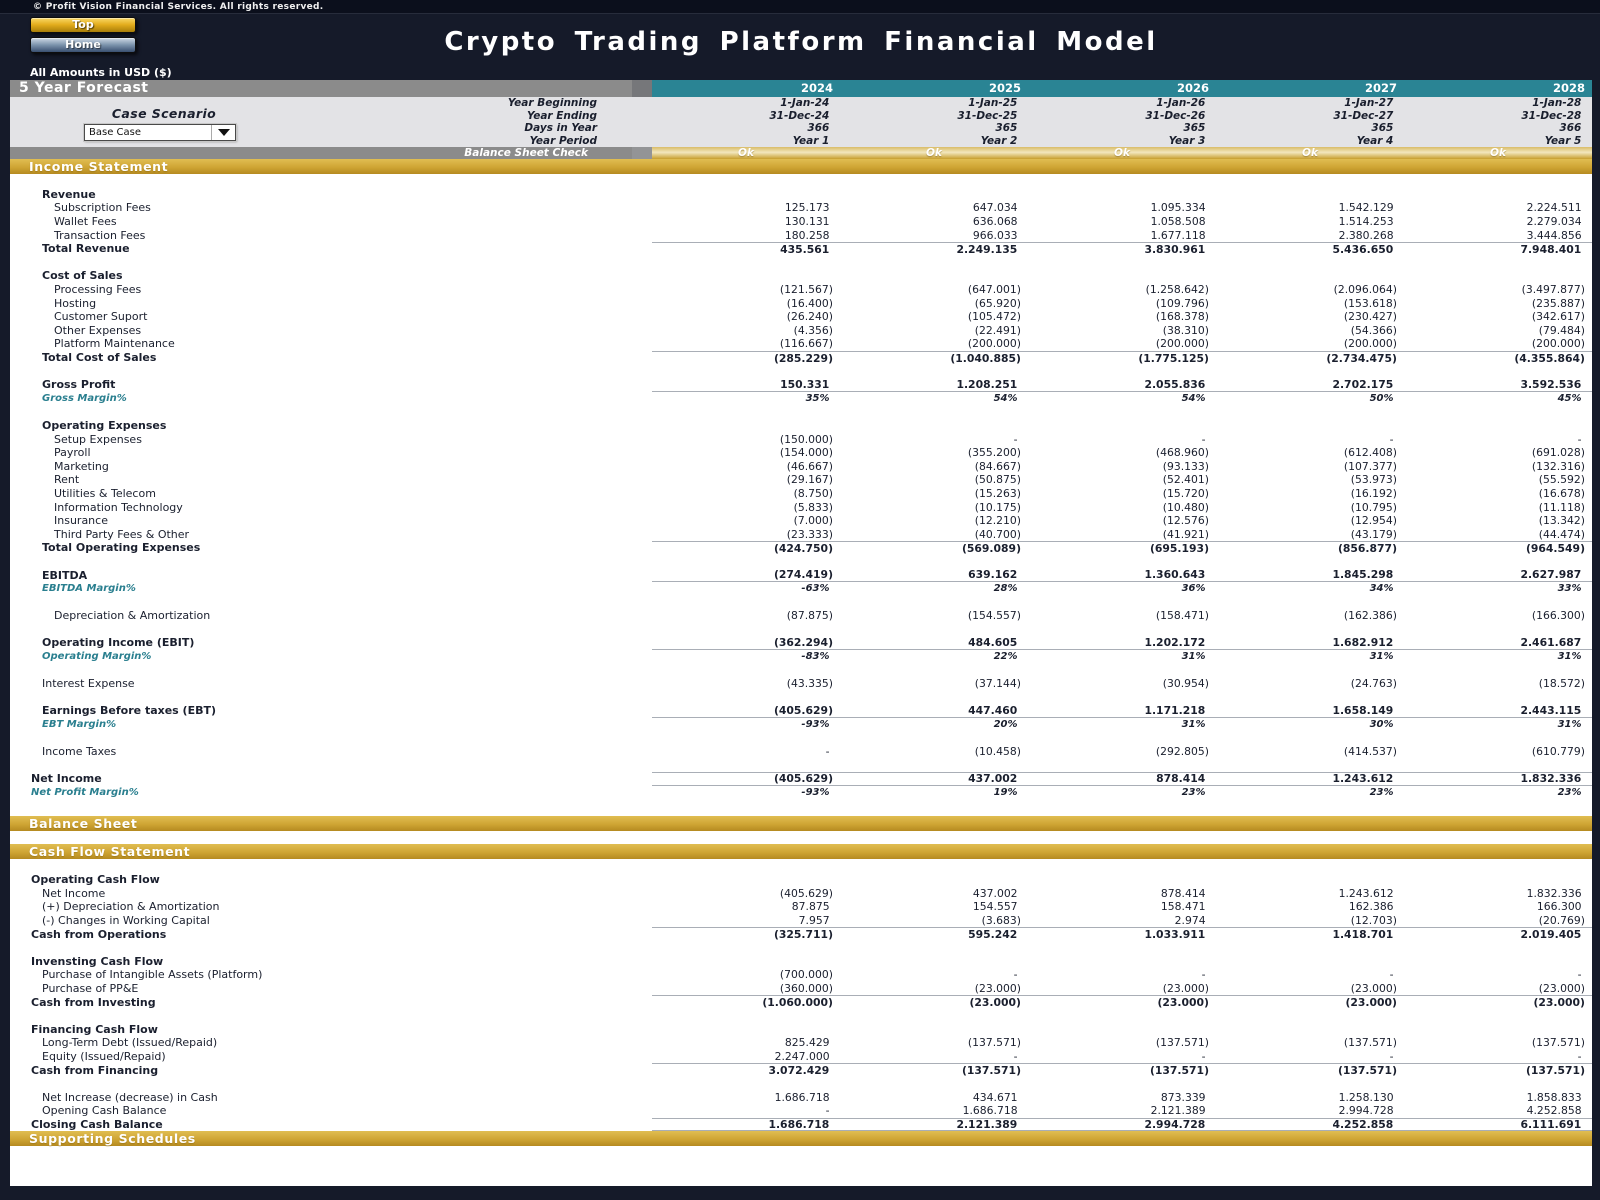 This screenshot has height=1200, width=1600. Describe the element at coordinates (321, 153) in the screenshot. I see `balance-sheet-check-label: Balance Sheet Check` at that location.